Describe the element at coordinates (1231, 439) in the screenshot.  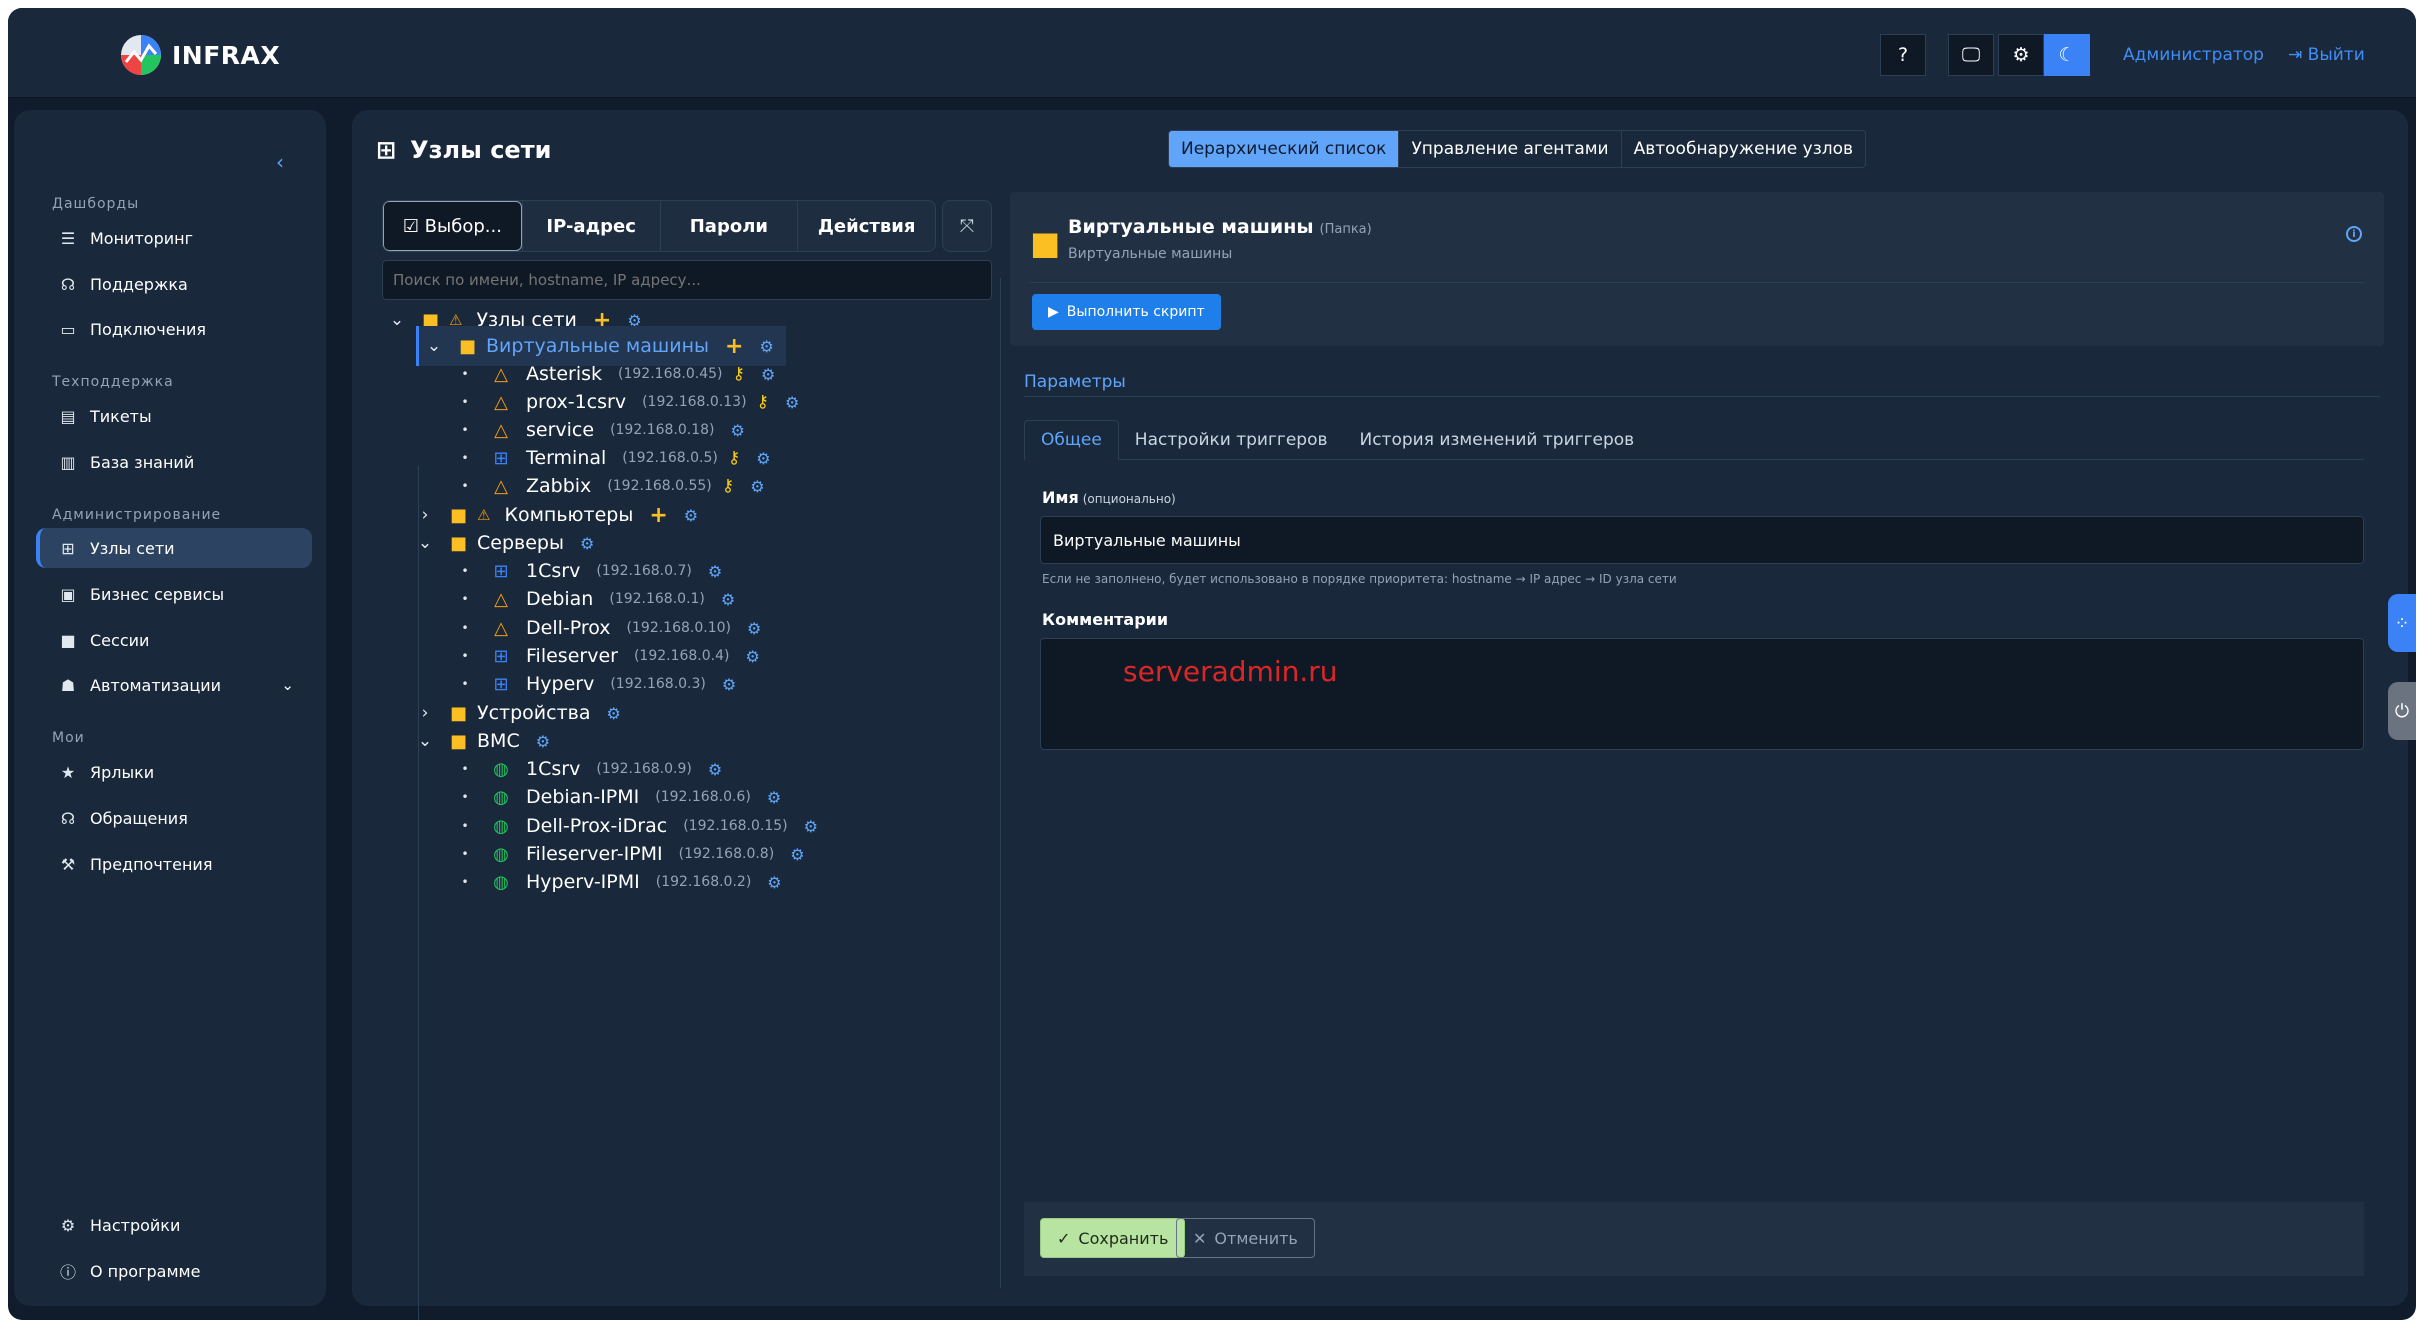
I see `tab-trigger-settings: Настройки триггеров` at that location.